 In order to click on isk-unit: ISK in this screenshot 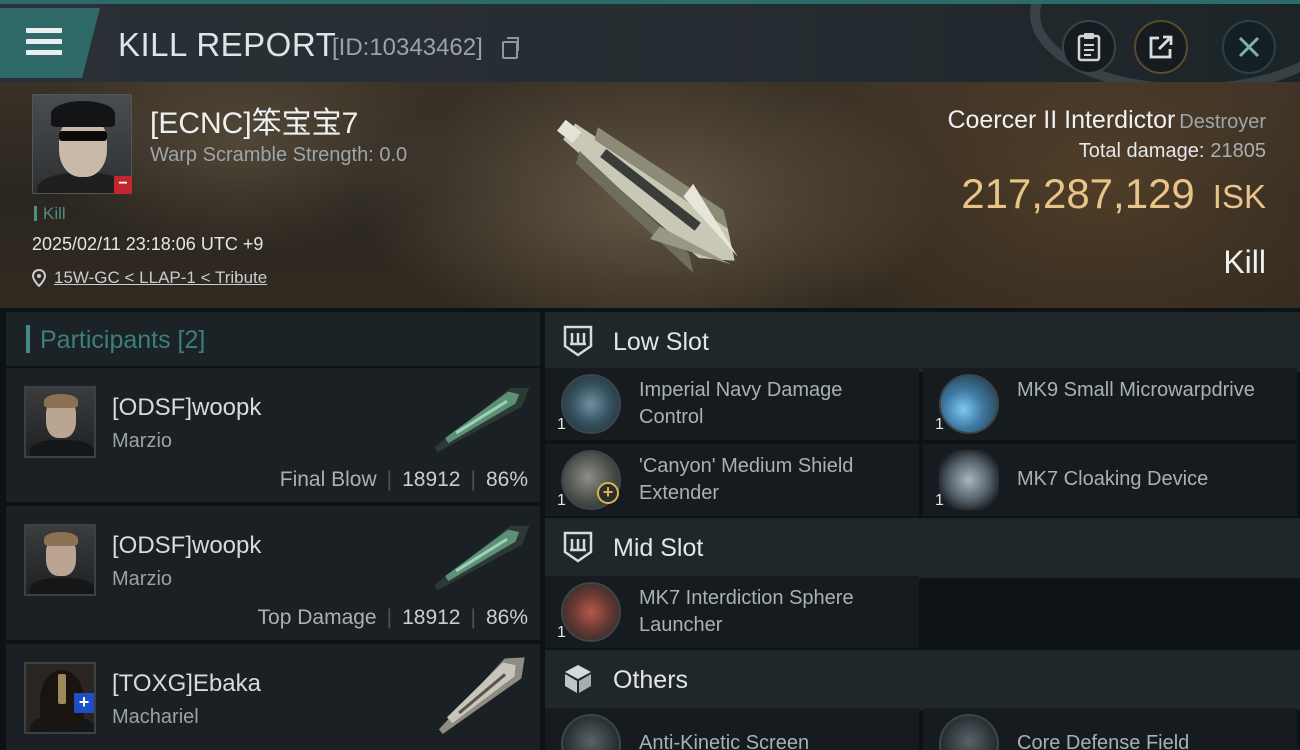, I will do `click(1239, 196)`.